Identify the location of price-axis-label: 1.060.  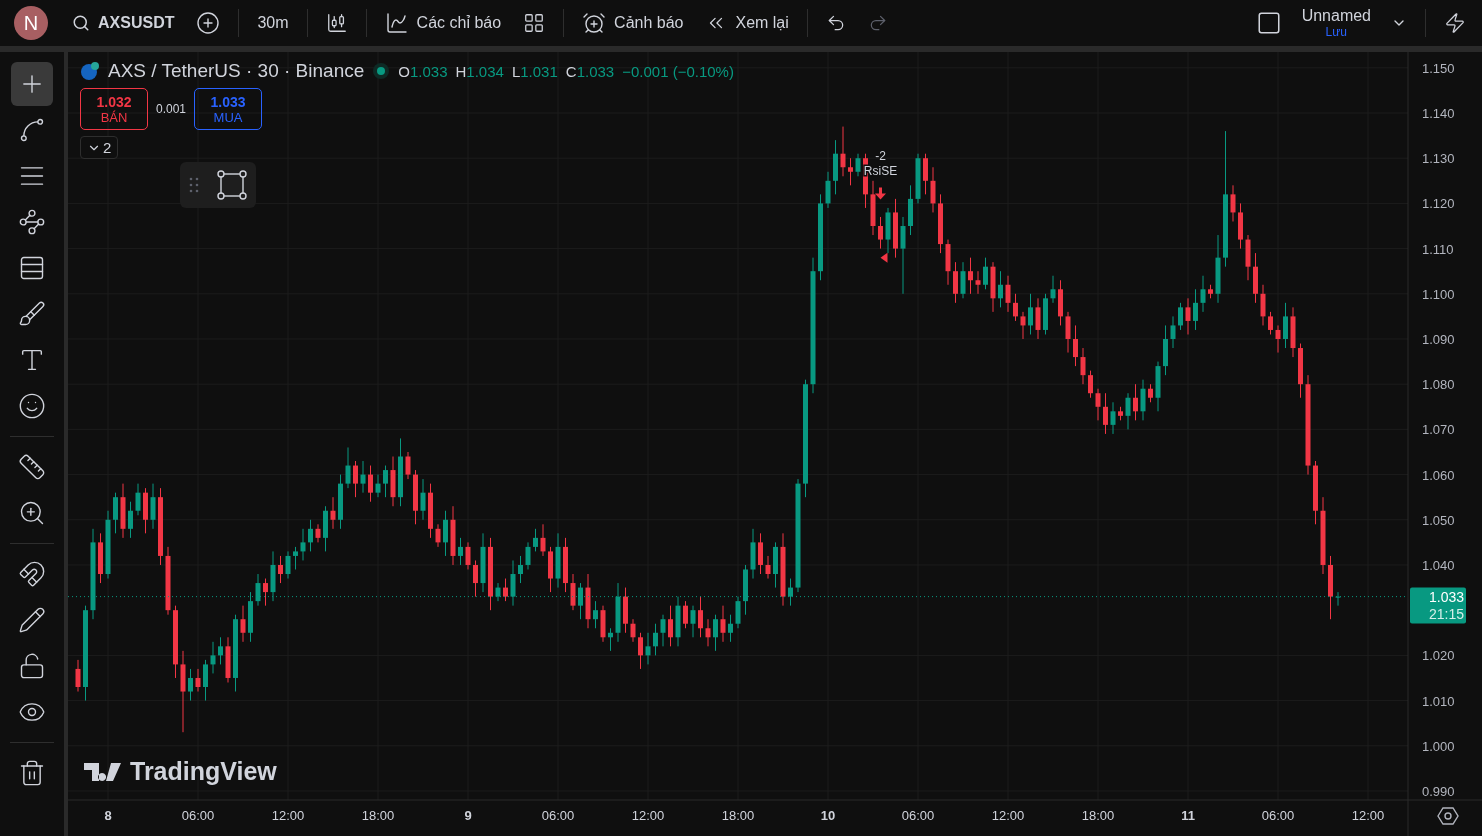
(1438, 475).